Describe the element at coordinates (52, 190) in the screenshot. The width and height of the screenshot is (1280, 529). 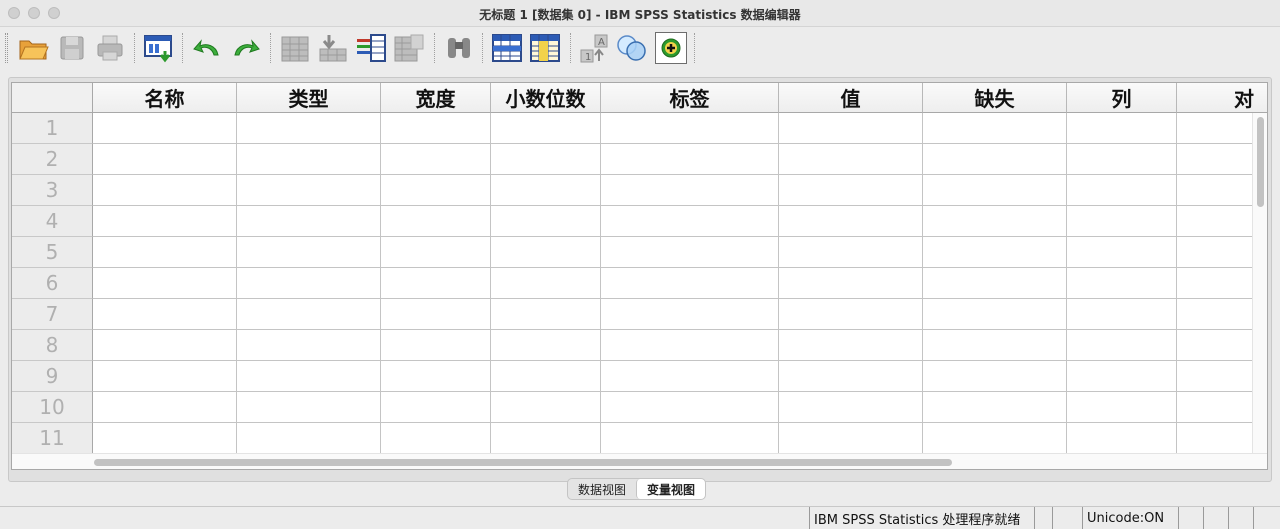
I see `row-number: 3` at that location.